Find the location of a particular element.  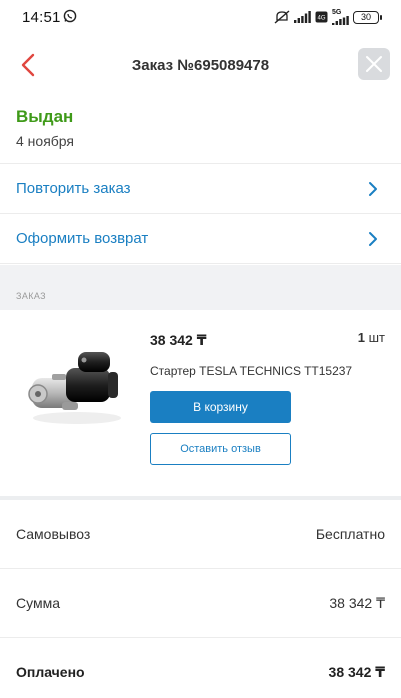

volte-icon: 4G is located at coordinates (321, 17).